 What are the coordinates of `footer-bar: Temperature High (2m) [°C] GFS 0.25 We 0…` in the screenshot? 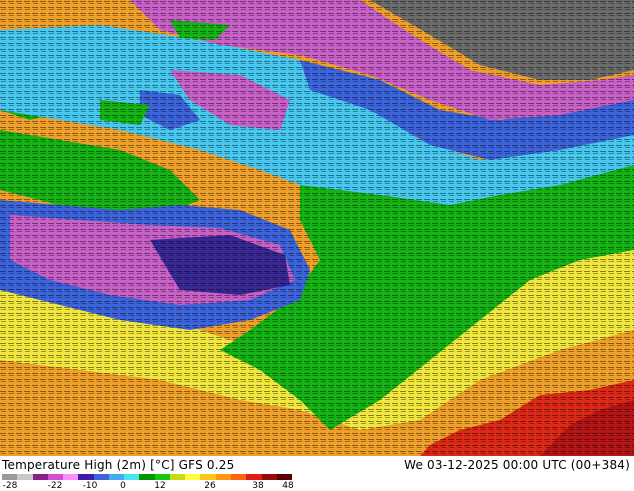 It's located at (317, 473).